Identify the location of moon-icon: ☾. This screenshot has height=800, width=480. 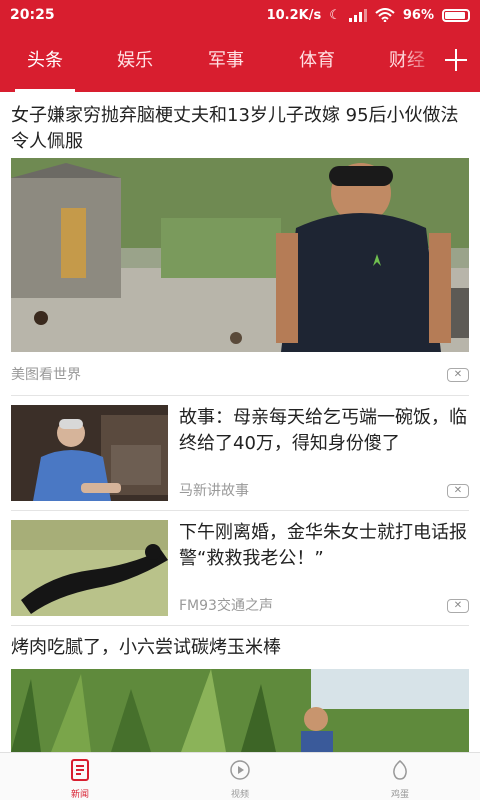
(335, 15).